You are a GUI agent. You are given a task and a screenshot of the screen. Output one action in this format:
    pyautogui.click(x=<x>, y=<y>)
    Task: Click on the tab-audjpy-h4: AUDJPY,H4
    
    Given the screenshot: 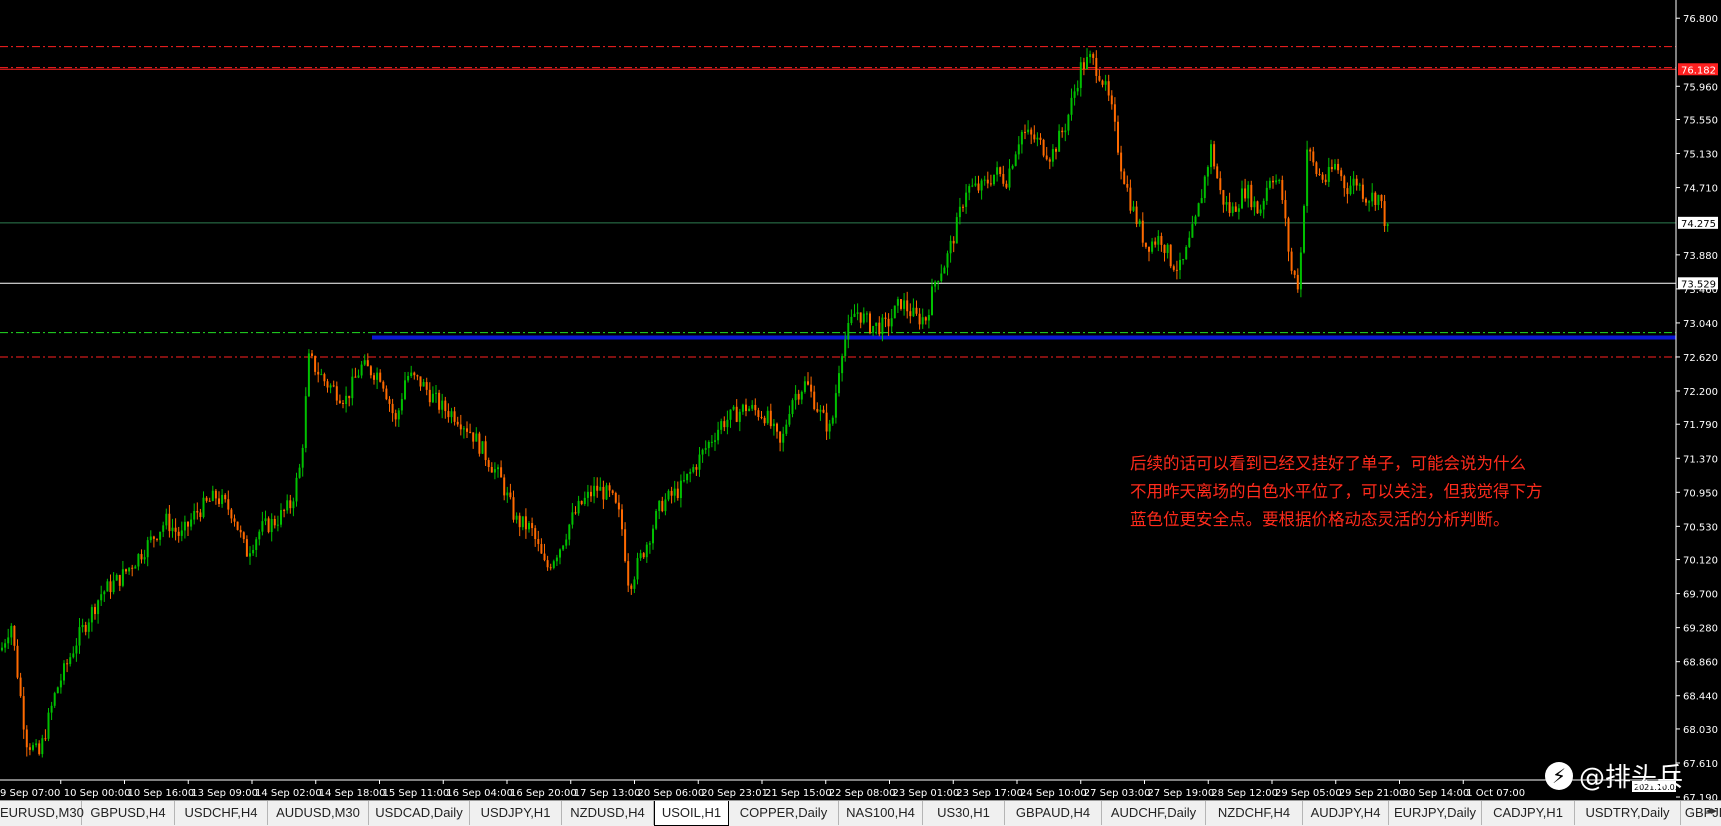 What is the action you would take?
    pyautogui.click(x=1346, y=813)
    